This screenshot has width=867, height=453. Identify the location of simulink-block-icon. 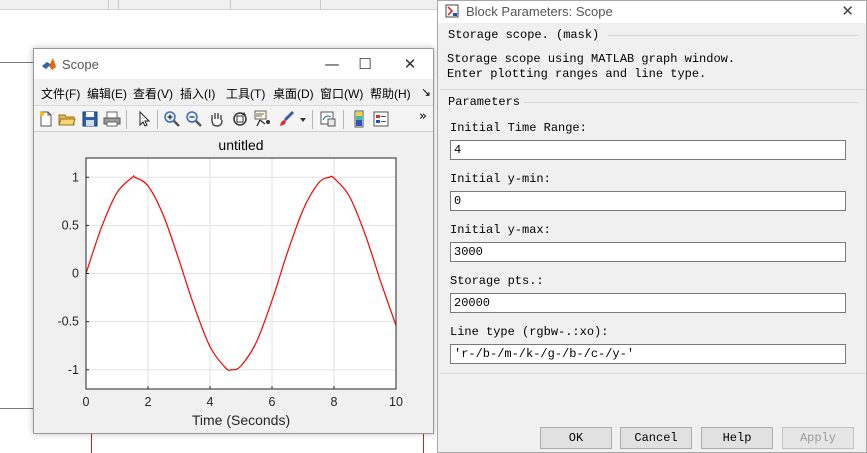
(452, 11).